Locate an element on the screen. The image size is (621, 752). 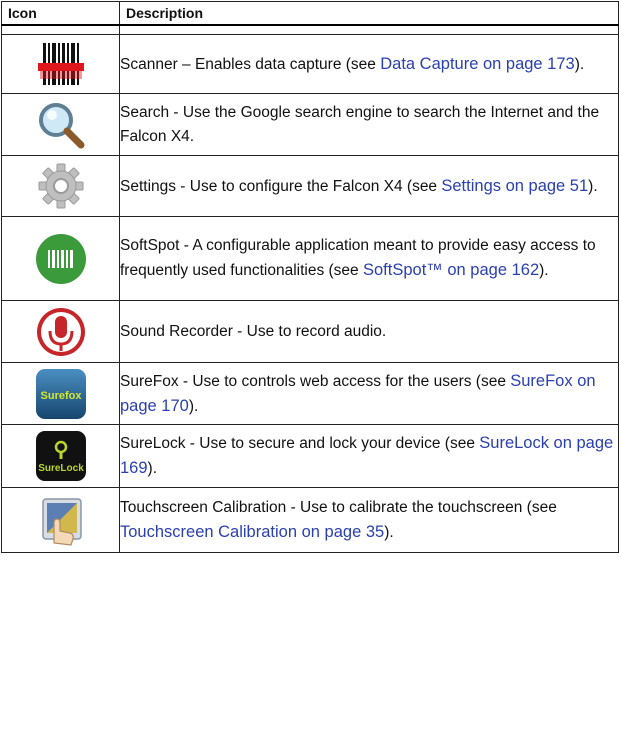
description-text: Scanner – Enables data capture (see is located at coordinates (250, 64).